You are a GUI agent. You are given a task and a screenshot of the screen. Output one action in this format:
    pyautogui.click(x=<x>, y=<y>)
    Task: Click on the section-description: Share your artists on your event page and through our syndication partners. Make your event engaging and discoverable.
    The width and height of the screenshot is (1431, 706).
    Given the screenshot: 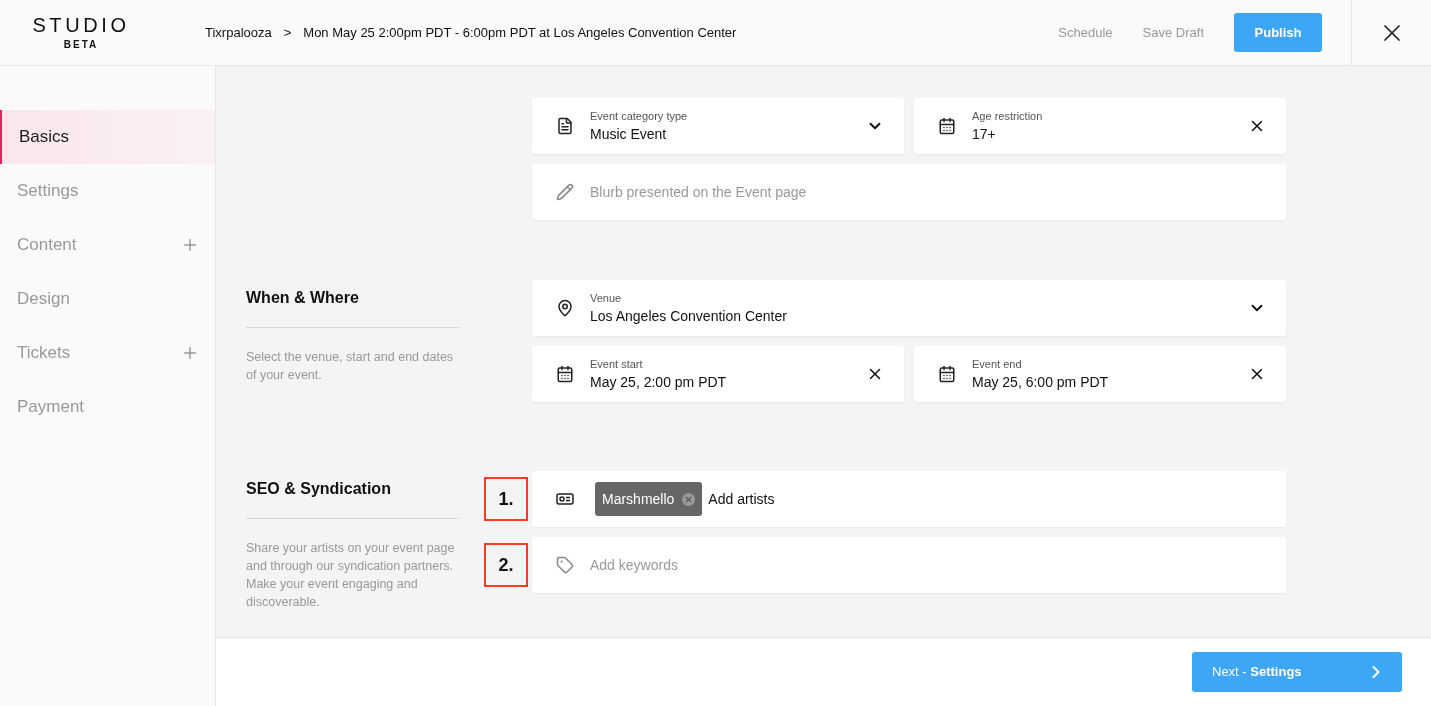 What is the action you would take?
    pyautogui.click(x=351, y=575)
    